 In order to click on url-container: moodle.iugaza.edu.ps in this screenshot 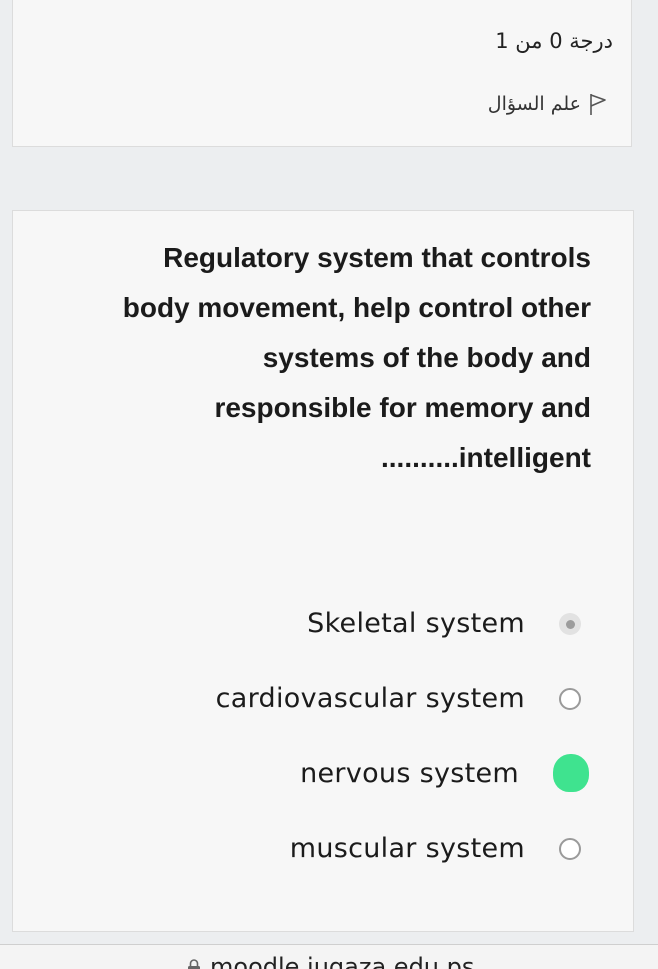, I will do `click(330, 961)`.